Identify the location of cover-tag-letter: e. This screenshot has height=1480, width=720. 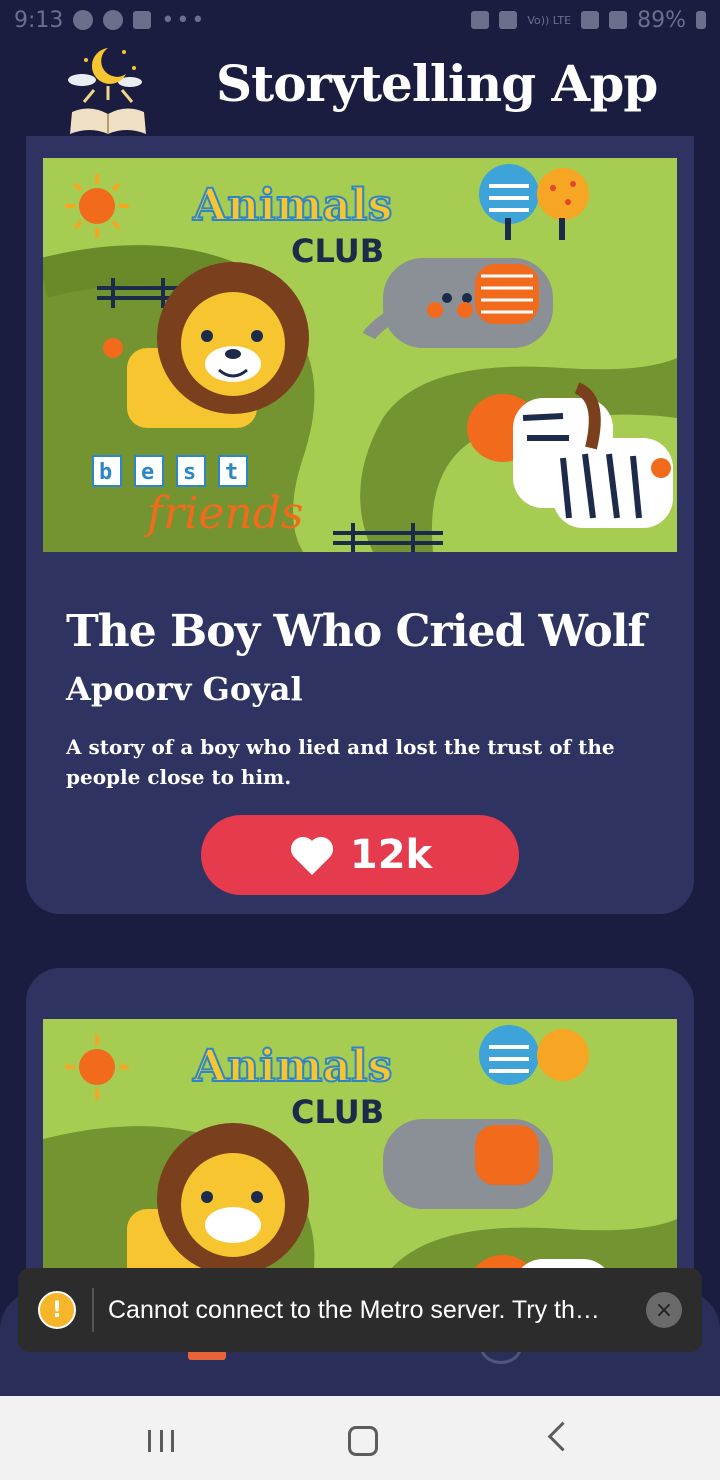
(147, 472).